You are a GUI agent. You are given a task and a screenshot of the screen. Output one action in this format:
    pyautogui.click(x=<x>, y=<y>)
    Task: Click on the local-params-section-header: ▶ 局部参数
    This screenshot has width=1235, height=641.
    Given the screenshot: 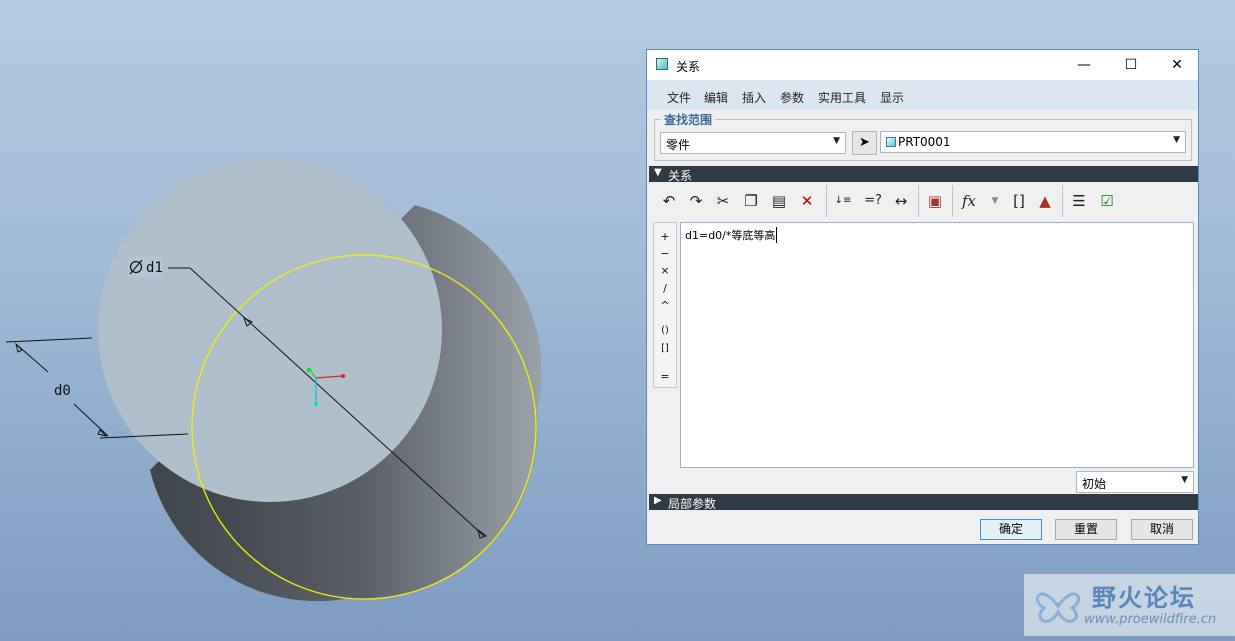 What is the action you would take?
    pyautogui.click(x=923, y=502)
    